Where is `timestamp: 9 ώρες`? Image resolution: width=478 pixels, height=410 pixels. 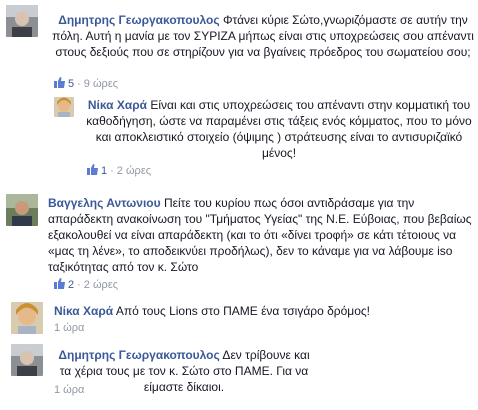
timestamp: 9 ώρες is located at coordinates (101, 84).